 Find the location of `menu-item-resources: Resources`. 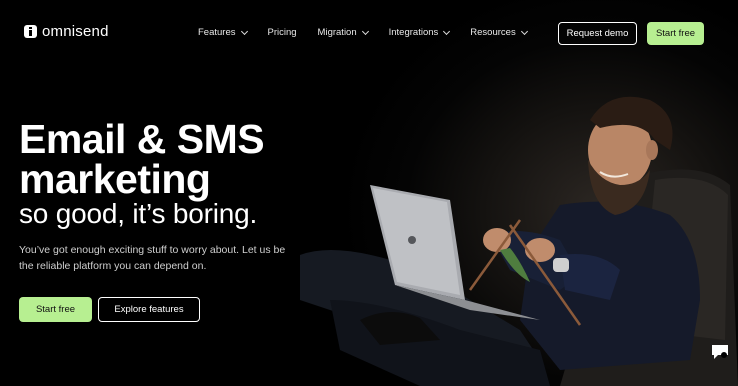

menu-item-resources: Resources is located at coordinates (499, 32).